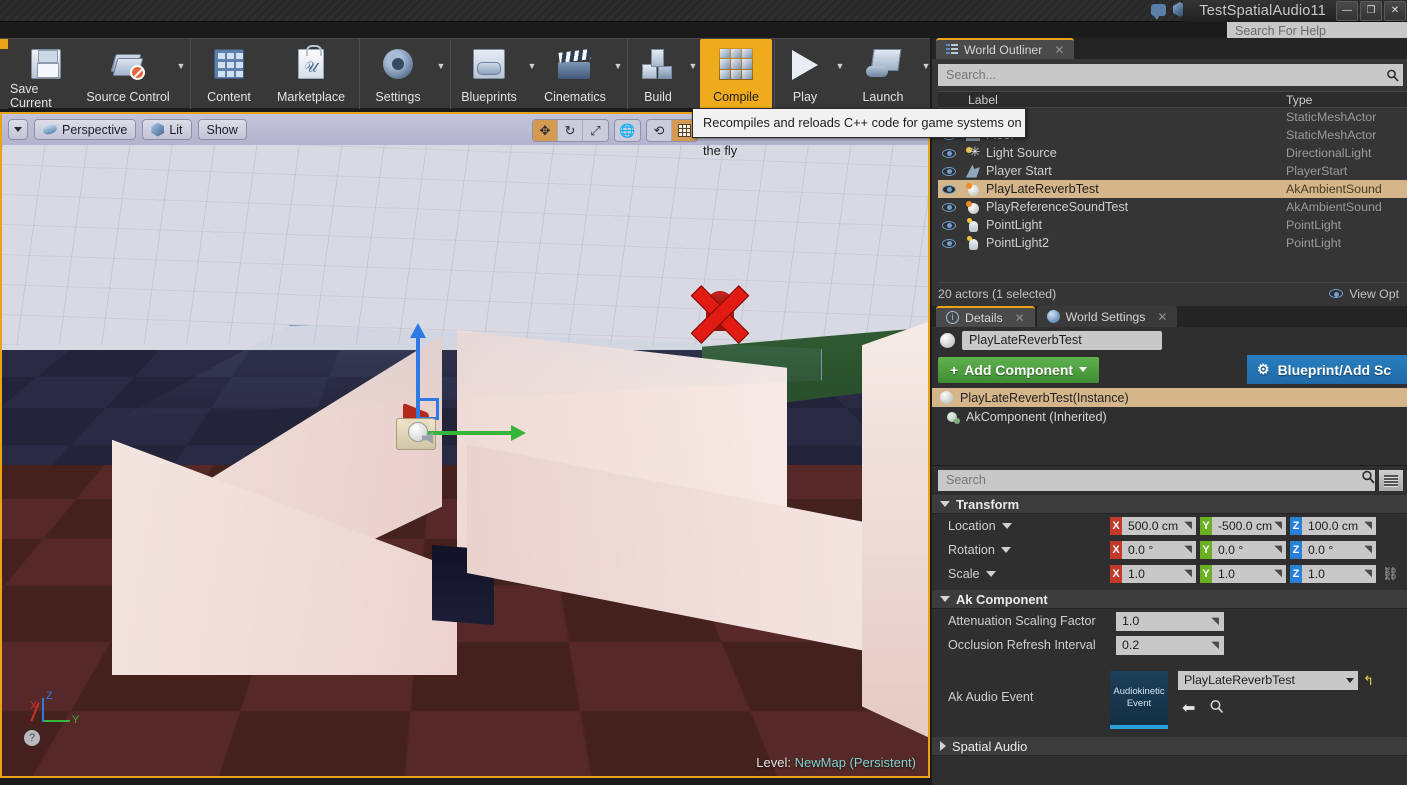  Describe the element at coordinates (532, 74) in the screenshot. I see `blueprints-dropdown-icon: ▼` at that location.